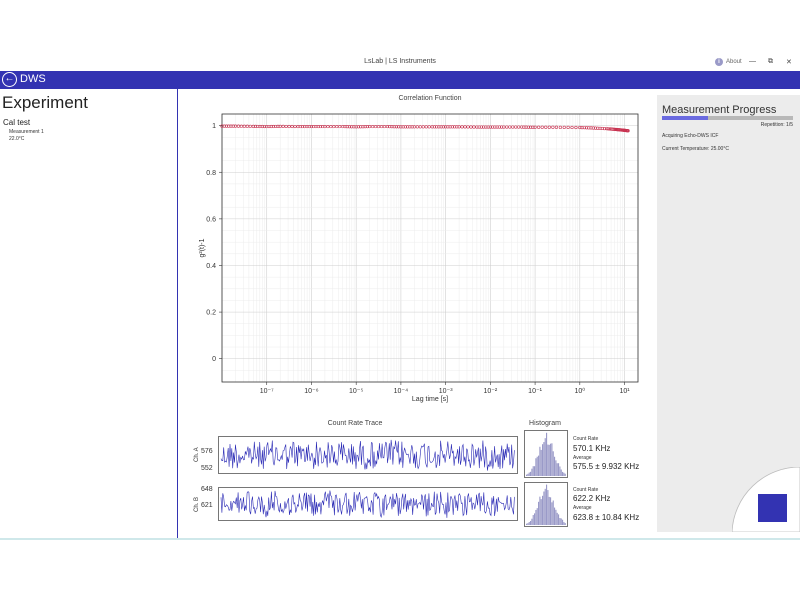 This screenshot has width=800, height=600. What do you see at coordinates (776, 125) in the screenshot?
I see `repetition-label: Repetition: 1/5` at bounding box center [776, 125].